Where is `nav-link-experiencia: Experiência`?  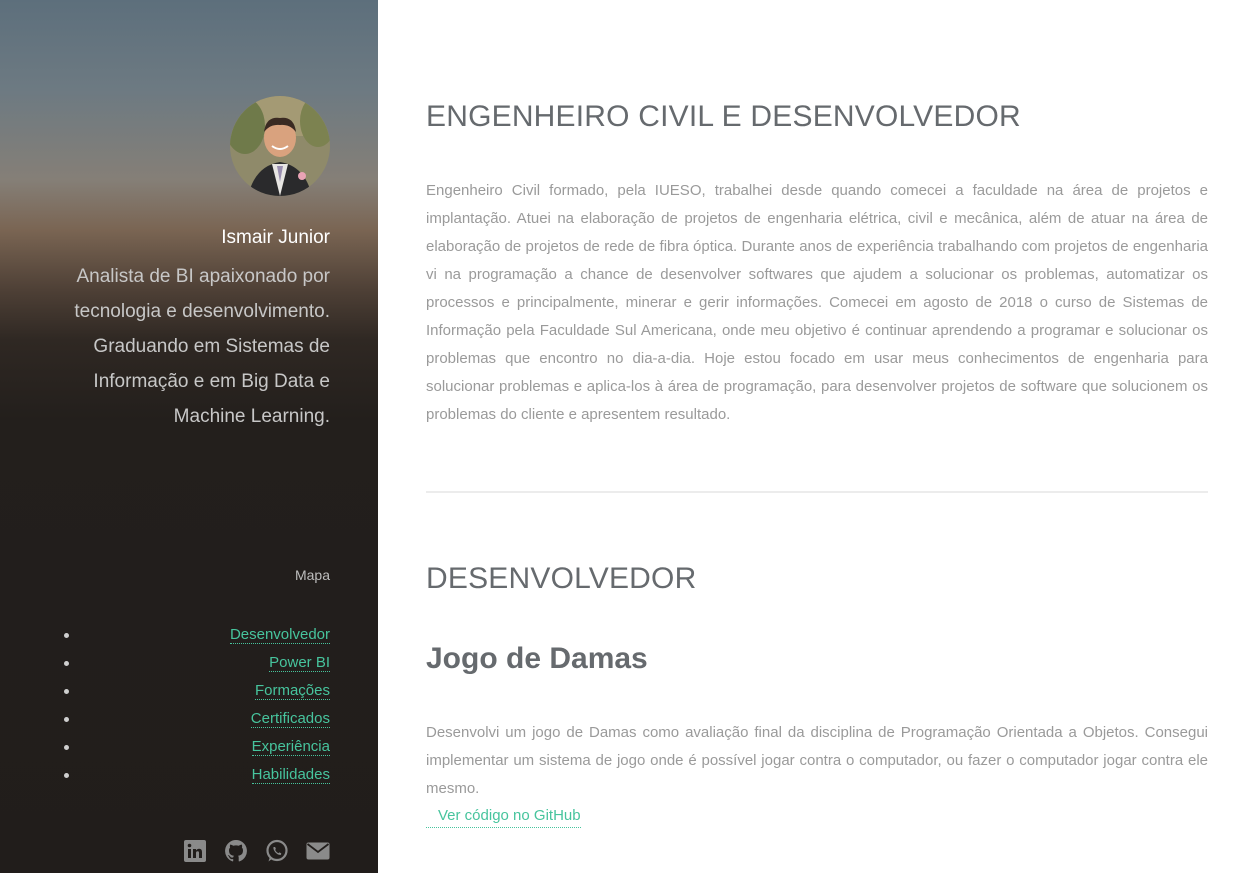
nav-link-experiencia: Experiência is located at coordinates (290, 747).